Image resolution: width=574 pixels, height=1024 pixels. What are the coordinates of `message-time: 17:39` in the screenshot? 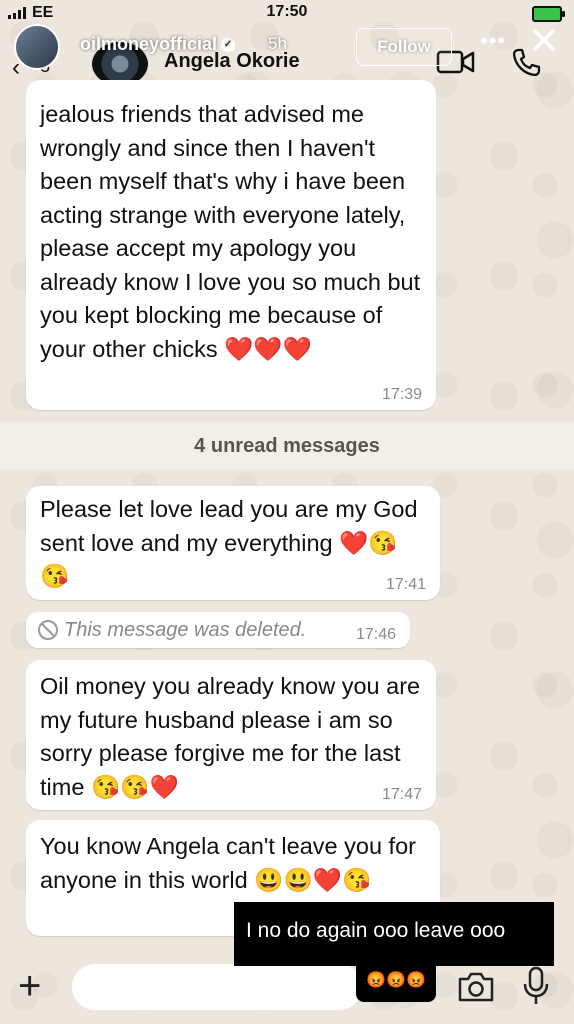 It's located at (401, 394).